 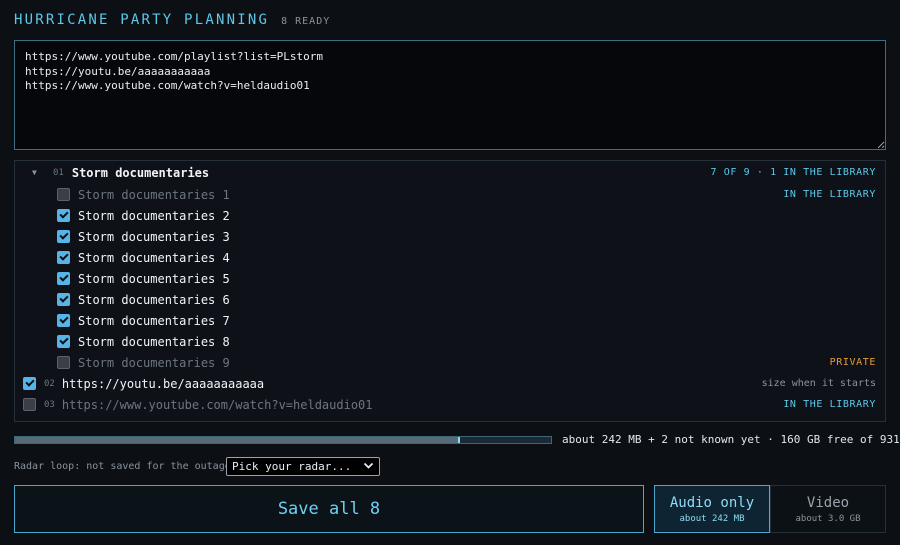 I want to click on chevron-down-icon, so click(x=368, y=467).